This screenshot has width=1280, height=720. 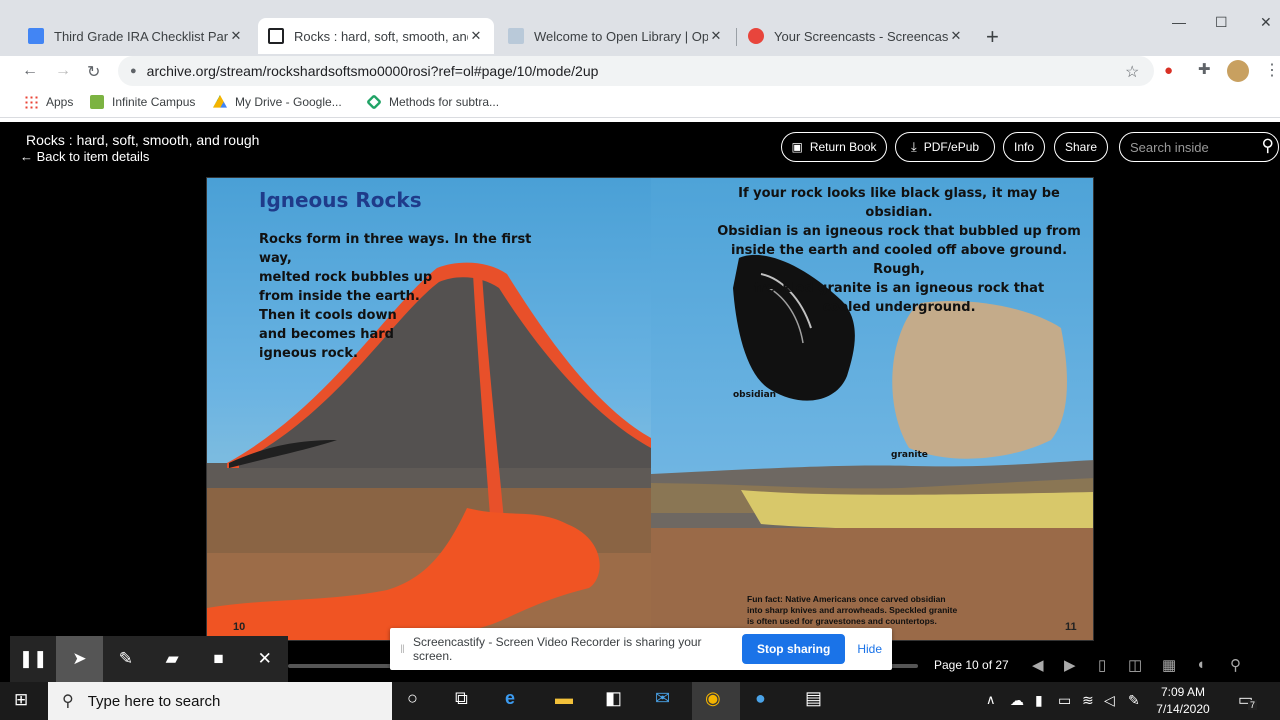 I want to click on file-explorer-icon: ▬, so click(x=564, y=698).